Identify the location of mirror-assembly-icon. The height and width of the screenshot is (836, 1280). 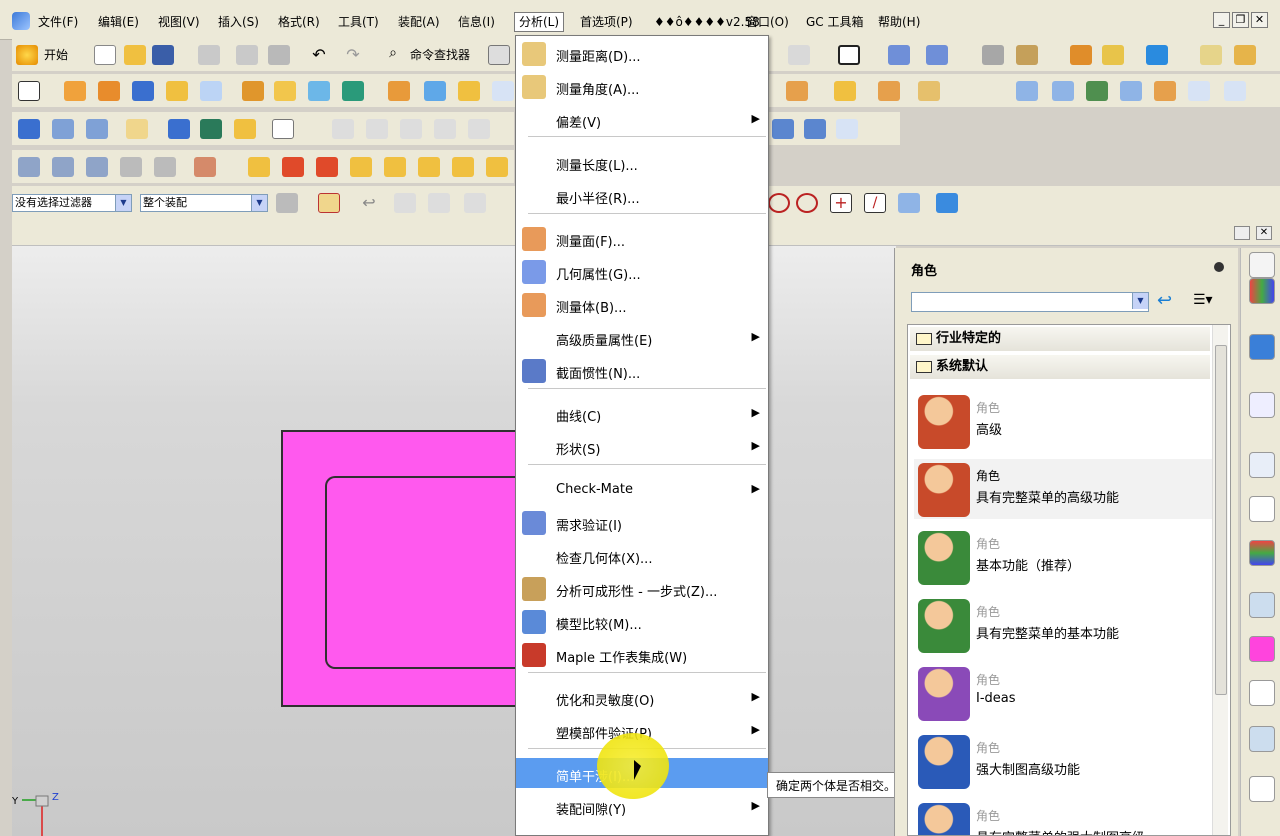
(245, 129).